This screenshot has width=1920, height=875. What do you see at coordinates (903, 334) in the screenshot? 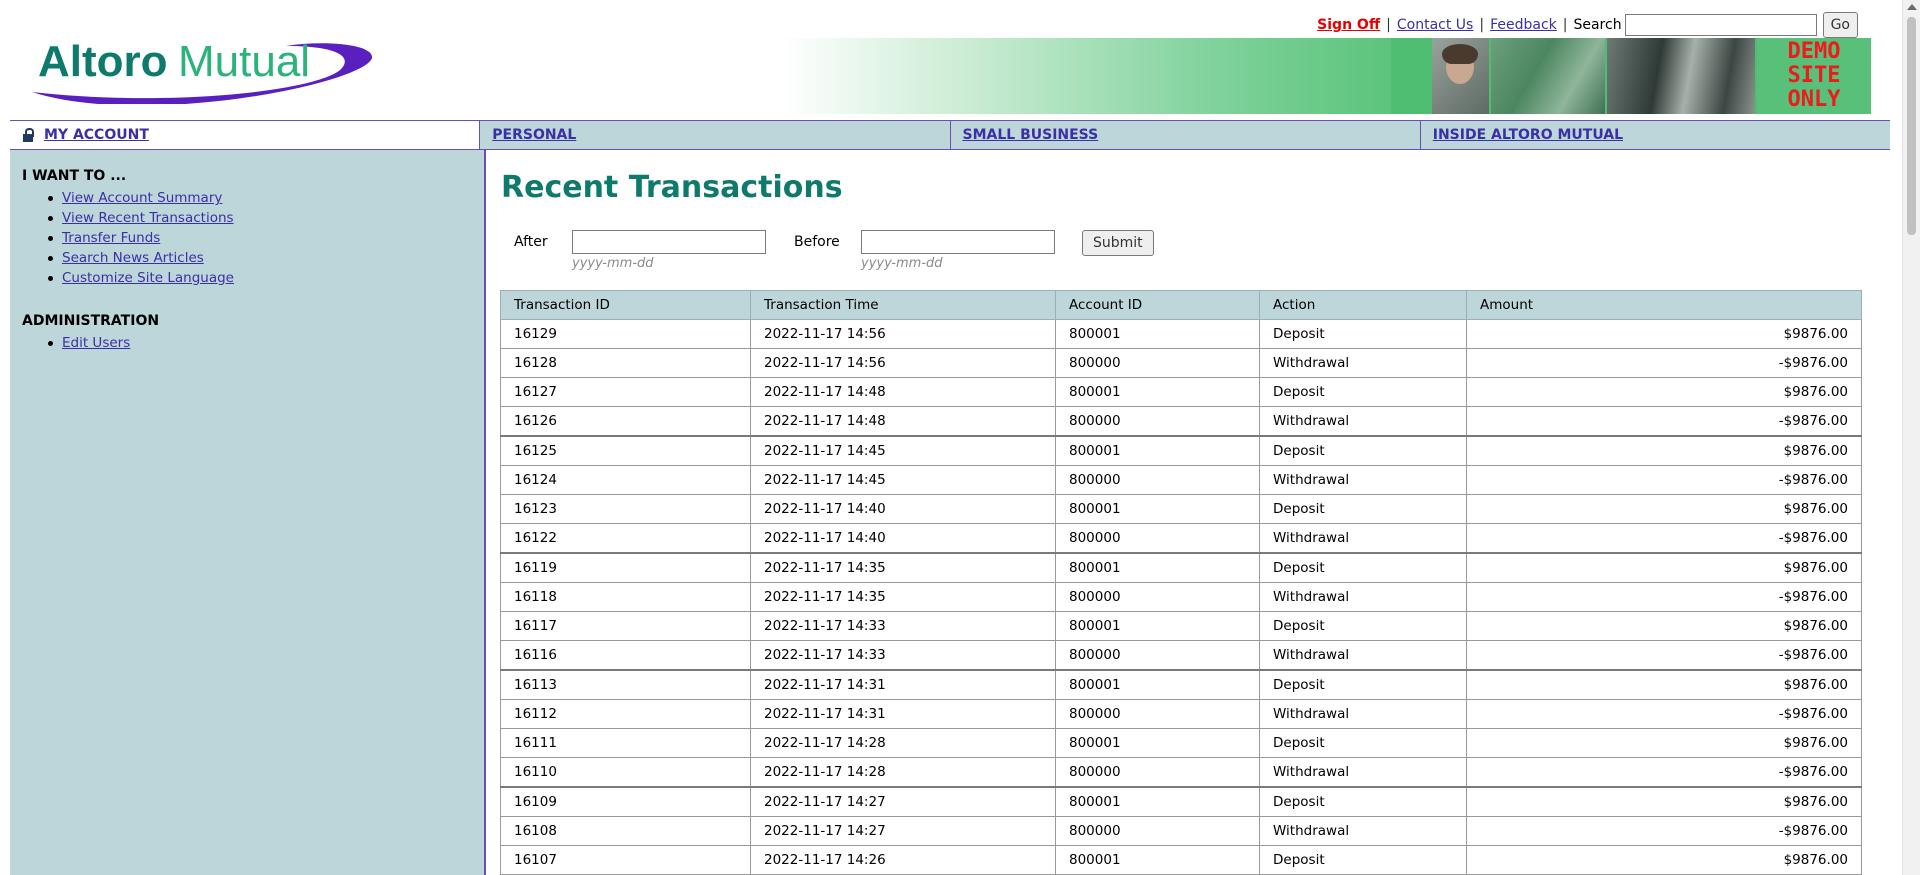
I see `cell-transaction-time: 2022-11-17 14:56` at bounding box center [903, 334].